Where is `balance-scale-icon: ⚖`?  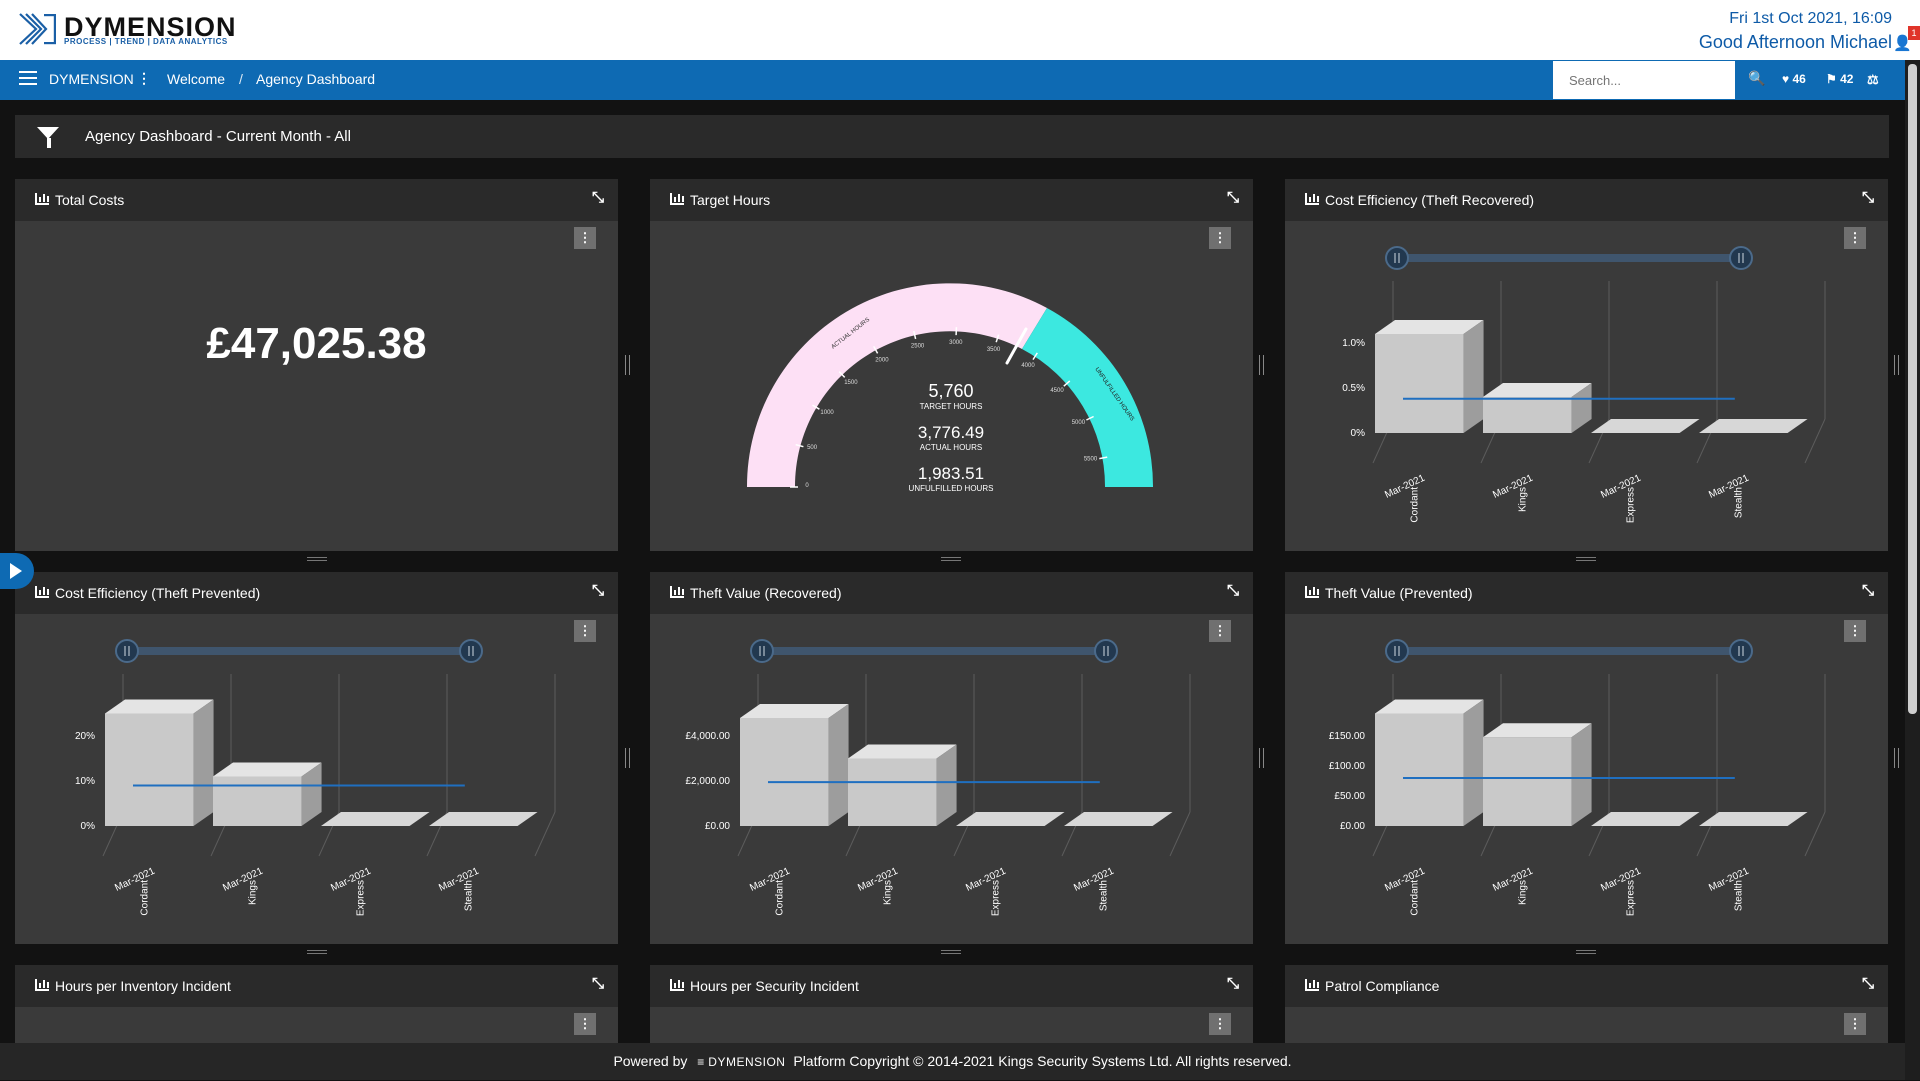
balance-scale-icon: ⚖ is located at coordinates (1873, 80).